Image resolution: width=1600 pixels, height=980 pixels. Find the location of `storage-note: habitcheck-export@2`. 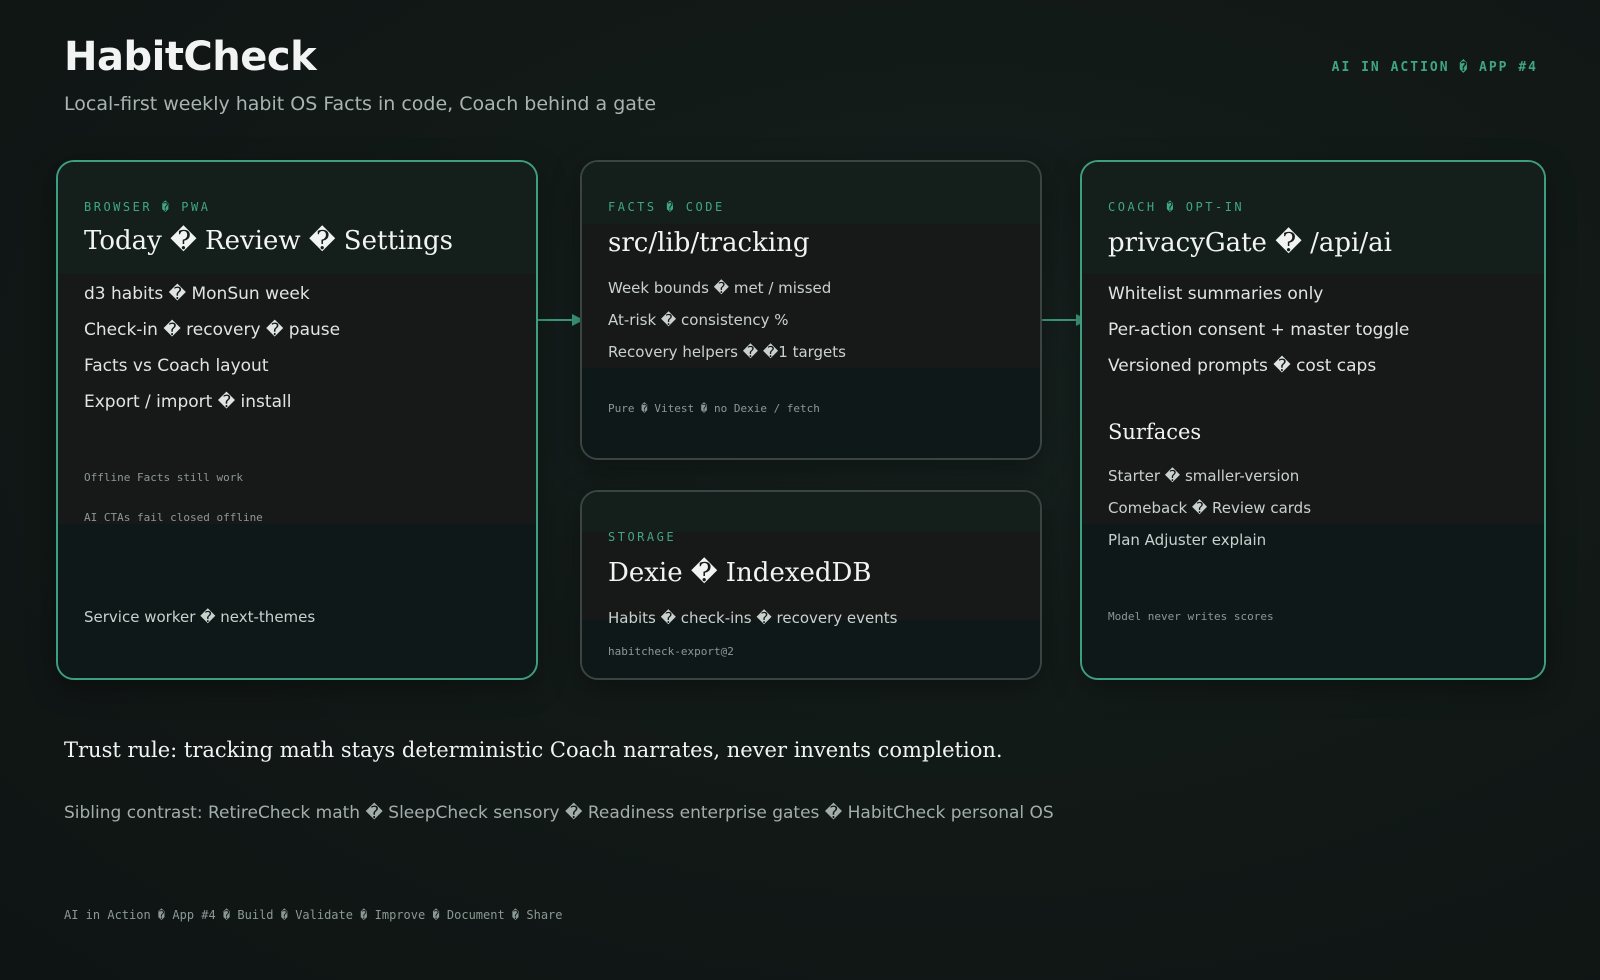

storage-note: habitcheck-export@2 is located at coordinates (671, 651).